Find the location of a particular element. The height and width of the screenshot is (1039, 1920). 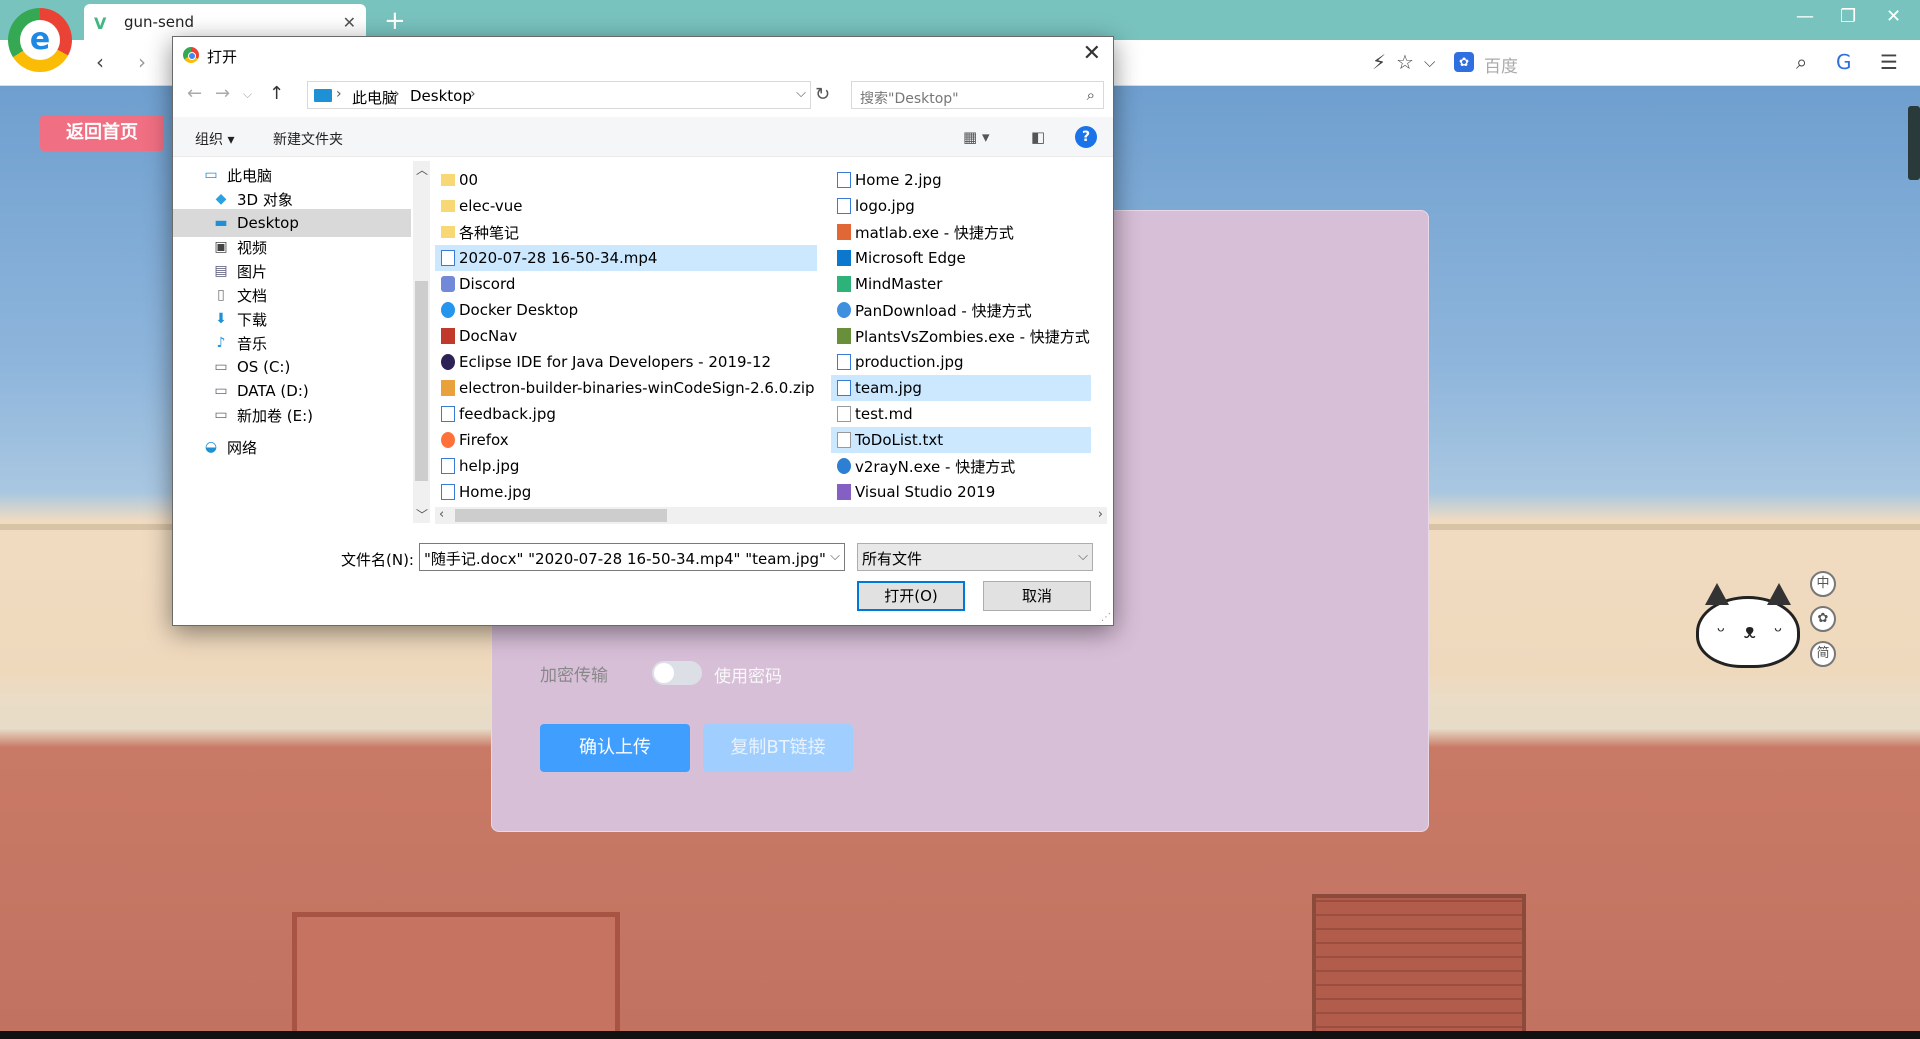

markdown-file-icon is located at coordinates (844, 414).